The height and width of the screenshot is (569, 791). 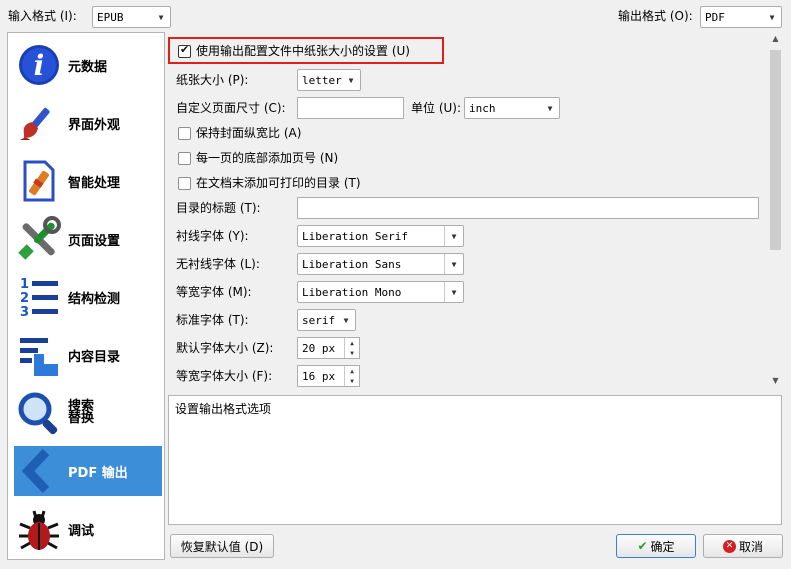 I want to click on sidebar-item-debug: 调试, so click(x=88, y=529).